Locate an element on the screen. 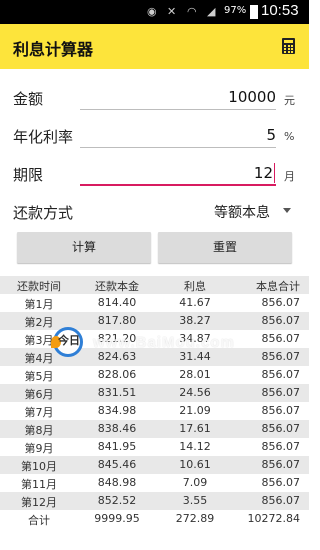 Image resolution: width=320 pixels, height=550 pixels. cell-time: 第4月 is located at coordinates (39, 358).